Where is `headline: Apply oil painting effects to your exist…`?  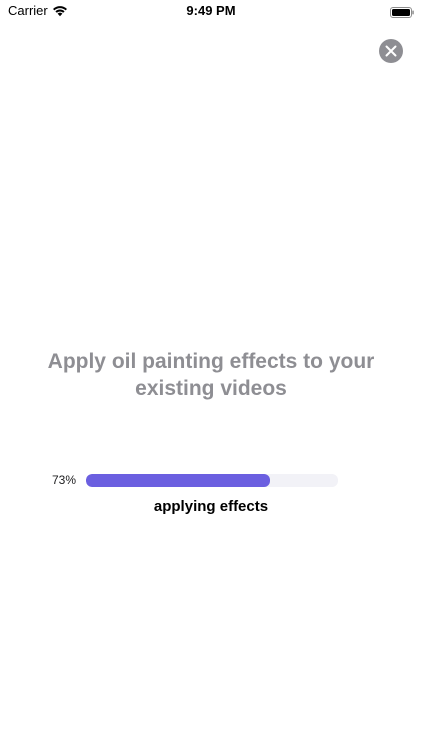
headline: Apply oil painting effects to your exist… is located at coordinates (211, 375).